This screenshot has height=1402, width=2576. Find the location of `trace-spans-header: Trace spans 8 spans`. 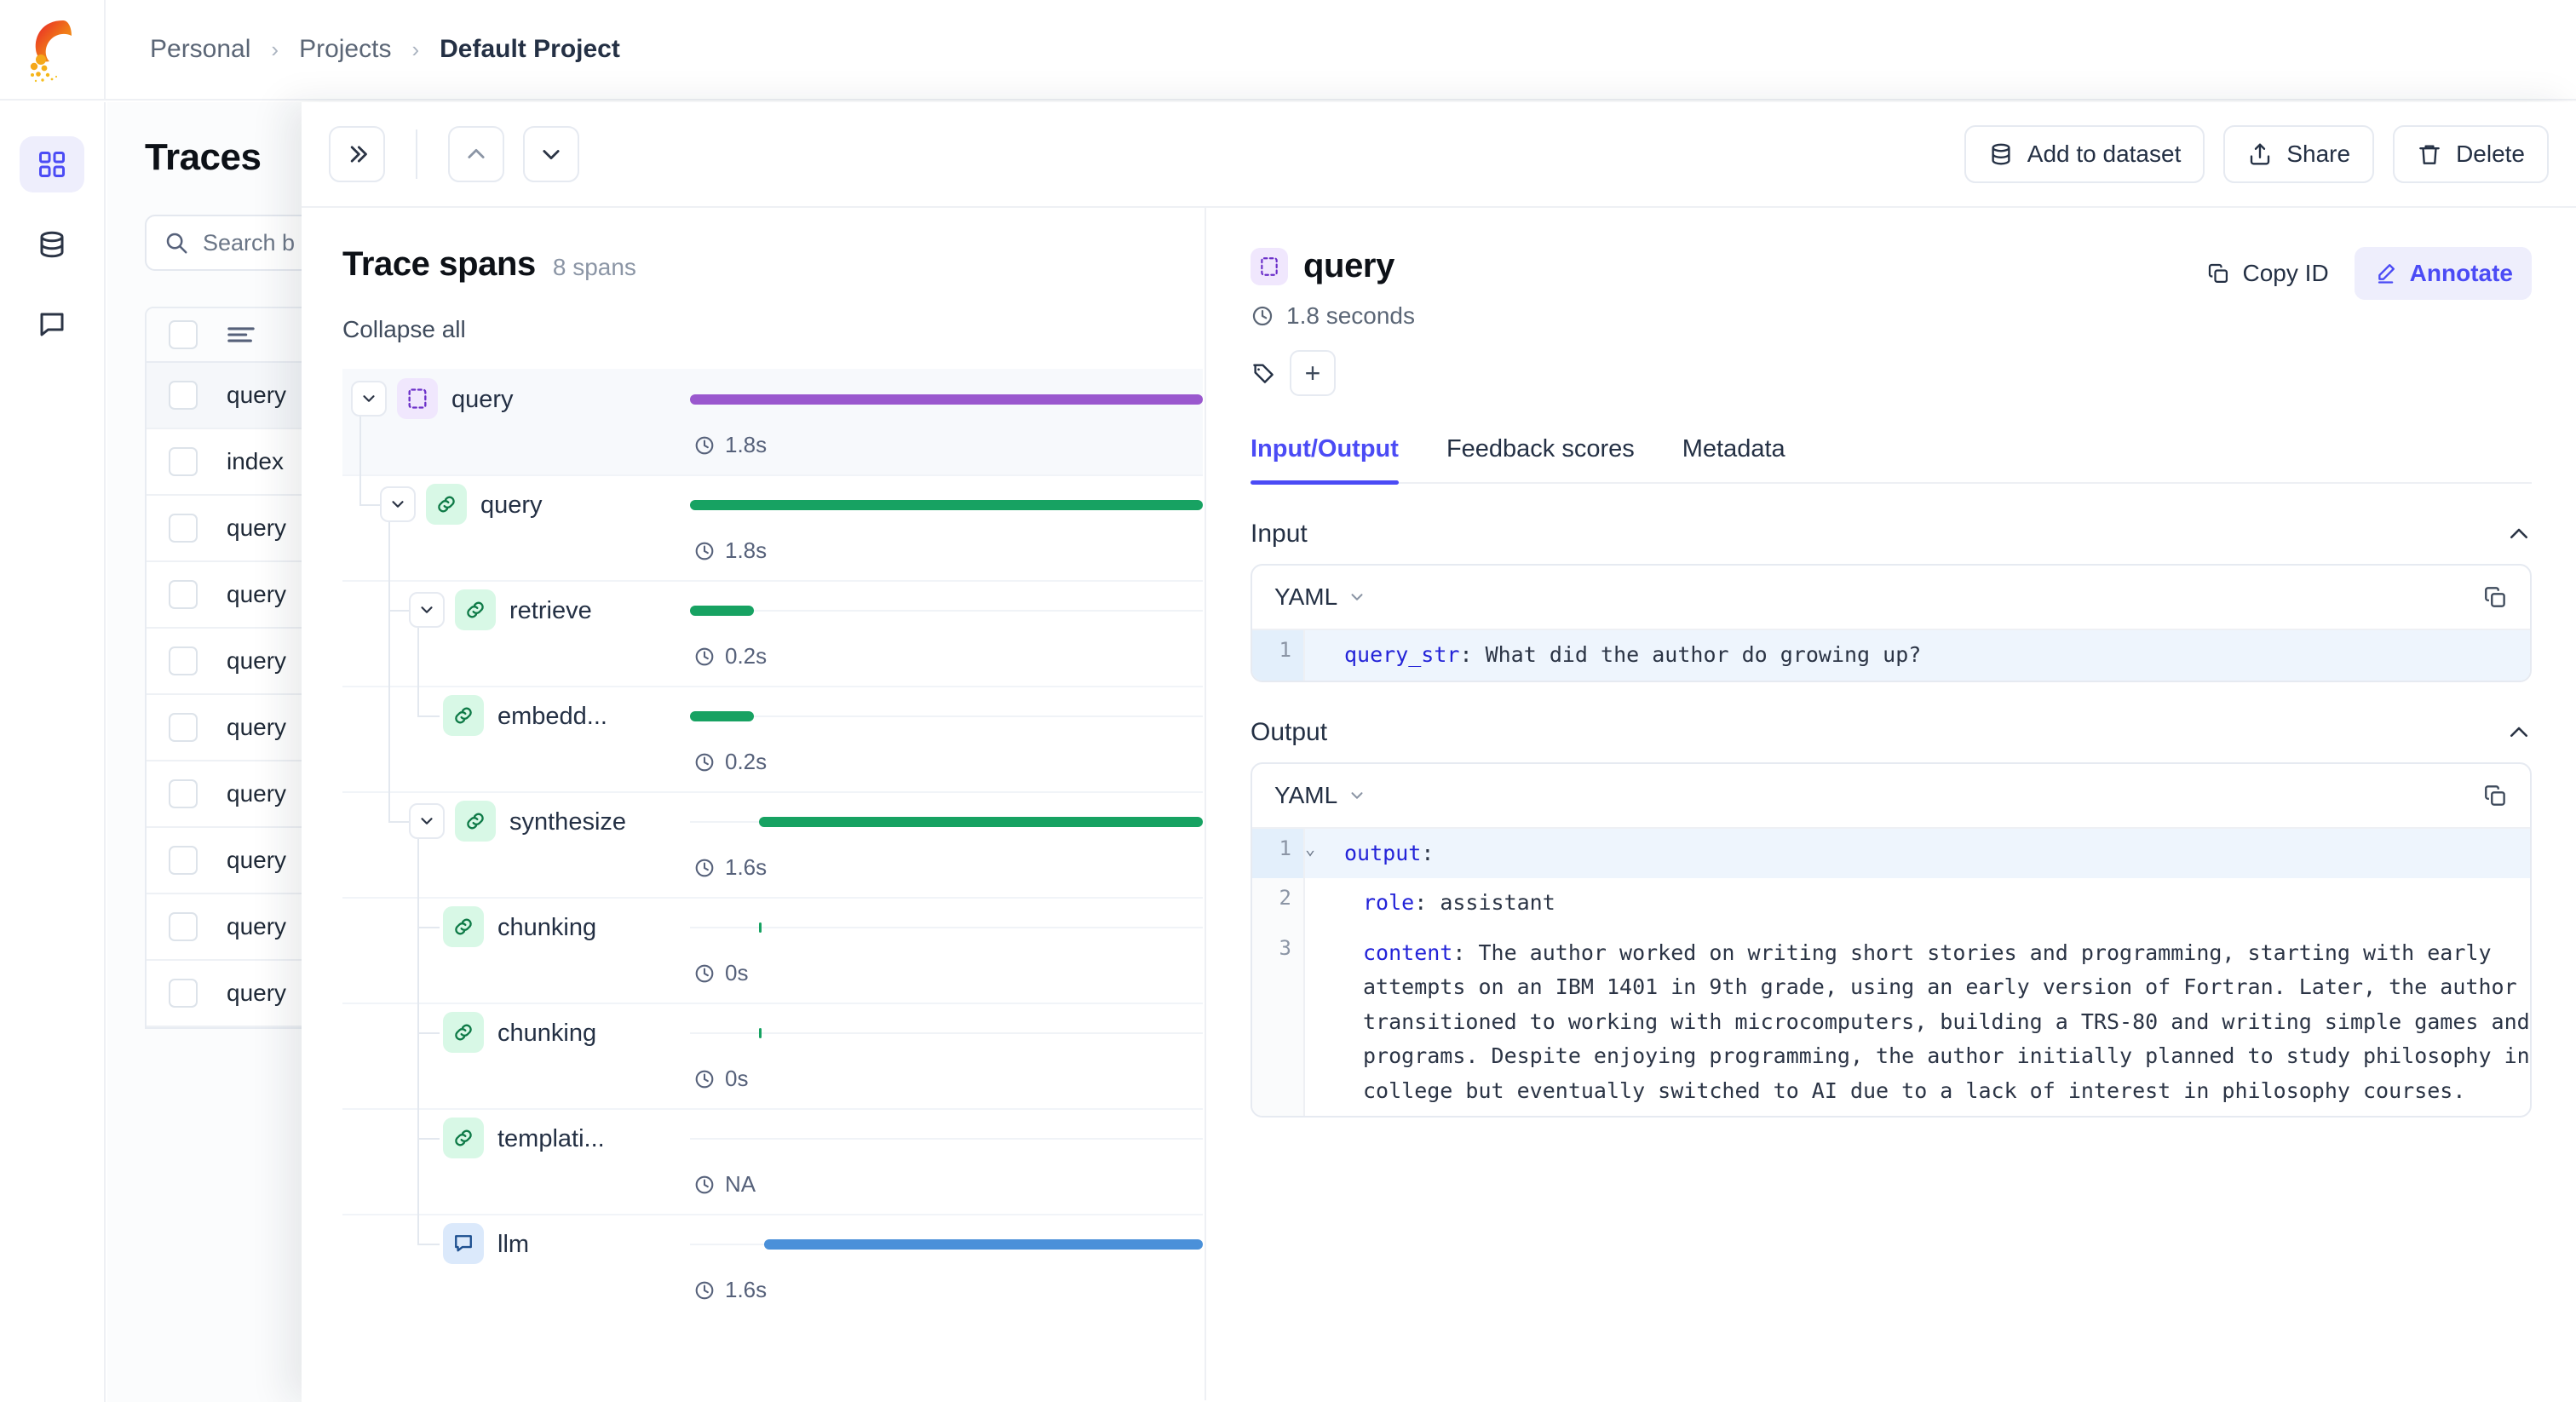

trace-spans-header: Trace spans 8 spans is located at coordinates (774, 264).